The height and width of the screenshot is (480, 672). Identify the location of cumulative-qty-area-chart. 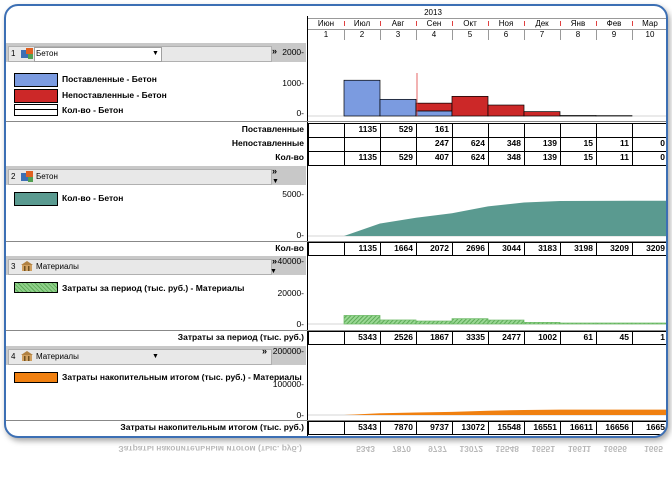
(487, 218).